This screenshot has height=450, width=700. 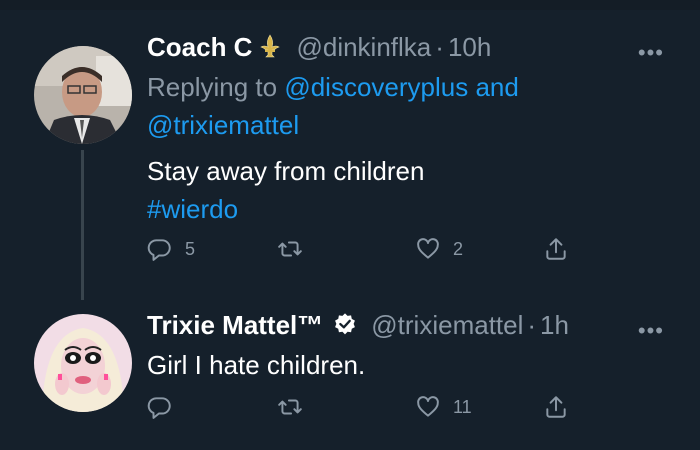 I want to click on handle: @trixiemattel, so click(x=447, y=325).